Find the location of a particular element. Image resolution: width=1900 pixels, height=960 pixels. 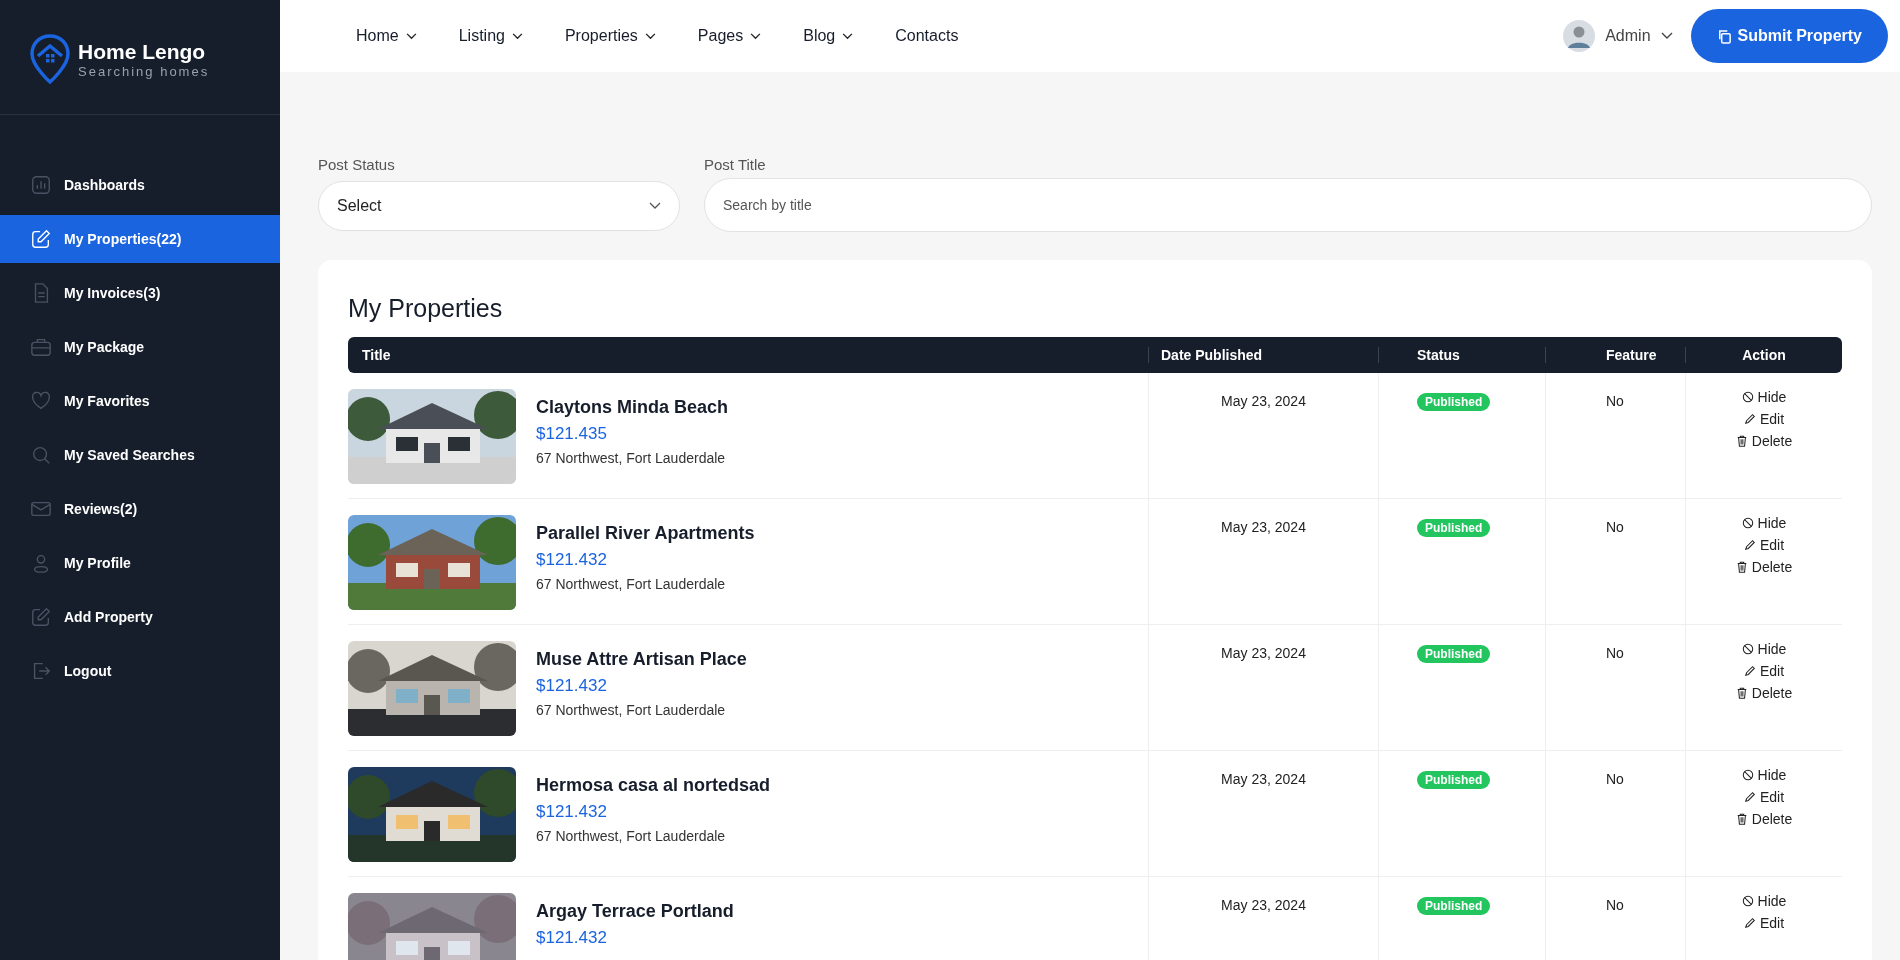

submit-property-button: Submit Property is located at coordinates (1789, 36).